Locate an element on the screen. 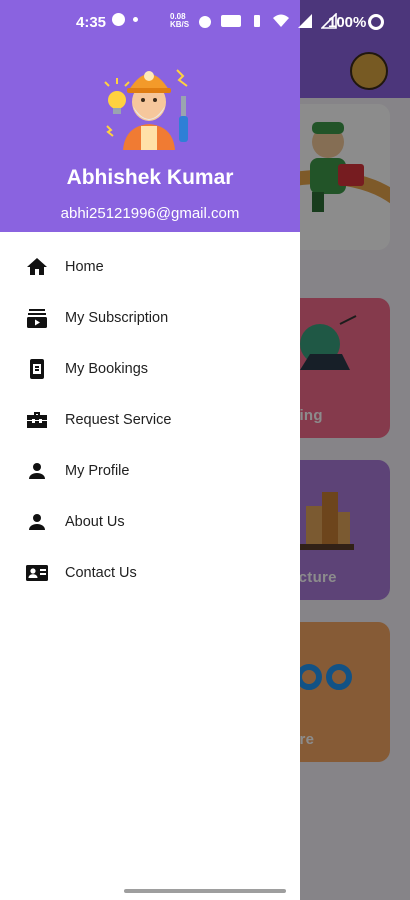 Image resolution: width=410 pixels, height=900 pixels. menu-item-label: Contact Us is located at coordinates (101, 572).